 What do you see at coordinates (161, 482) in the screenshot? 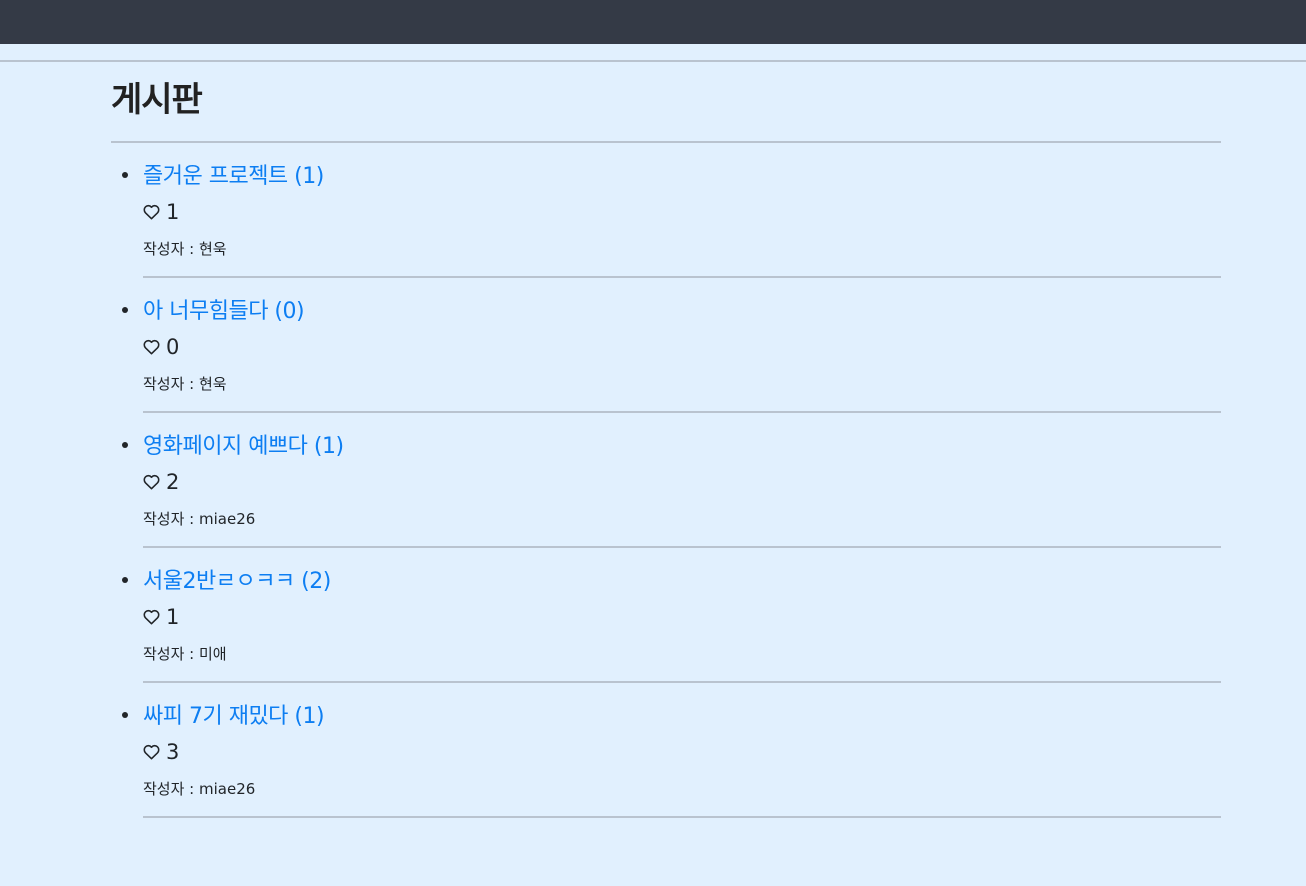
I see `like-row: 2` at bounding box center [161, 482].